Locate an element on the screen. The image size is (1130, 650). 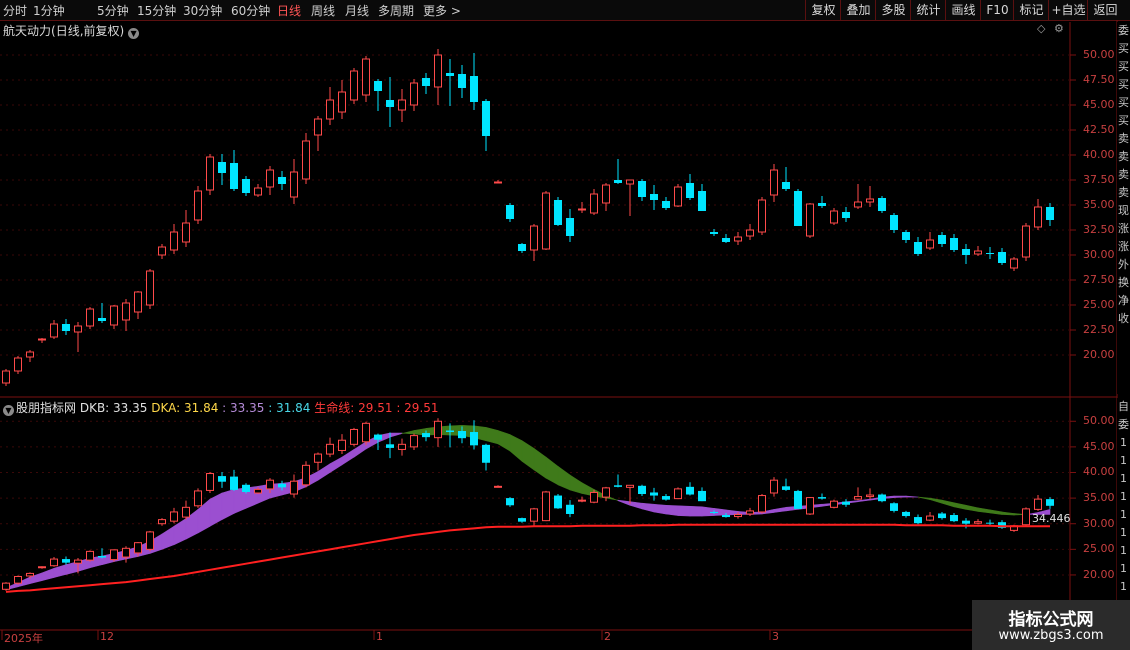
y-tick-label: 35.00 is located at coordinates (1099, 498).